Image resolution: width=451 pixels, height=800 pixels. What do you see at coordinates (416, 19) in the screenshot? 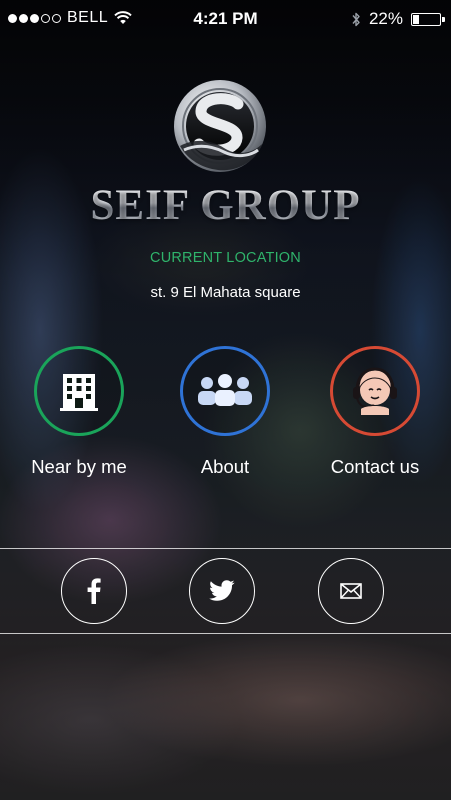
I see `battery-level` at bounding box center [416, 19].